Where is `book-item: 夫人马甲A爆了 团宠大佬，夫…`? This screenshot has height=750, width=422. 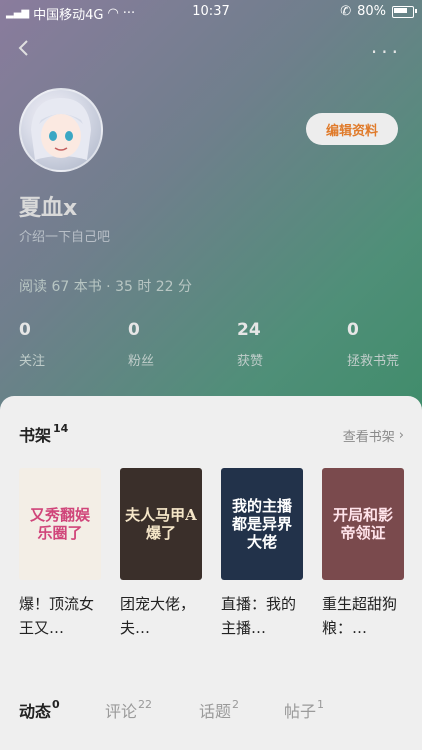 book-item: 夫人马甲A爆了 团宠大佬，夫… is located at coordinates (161, 554).